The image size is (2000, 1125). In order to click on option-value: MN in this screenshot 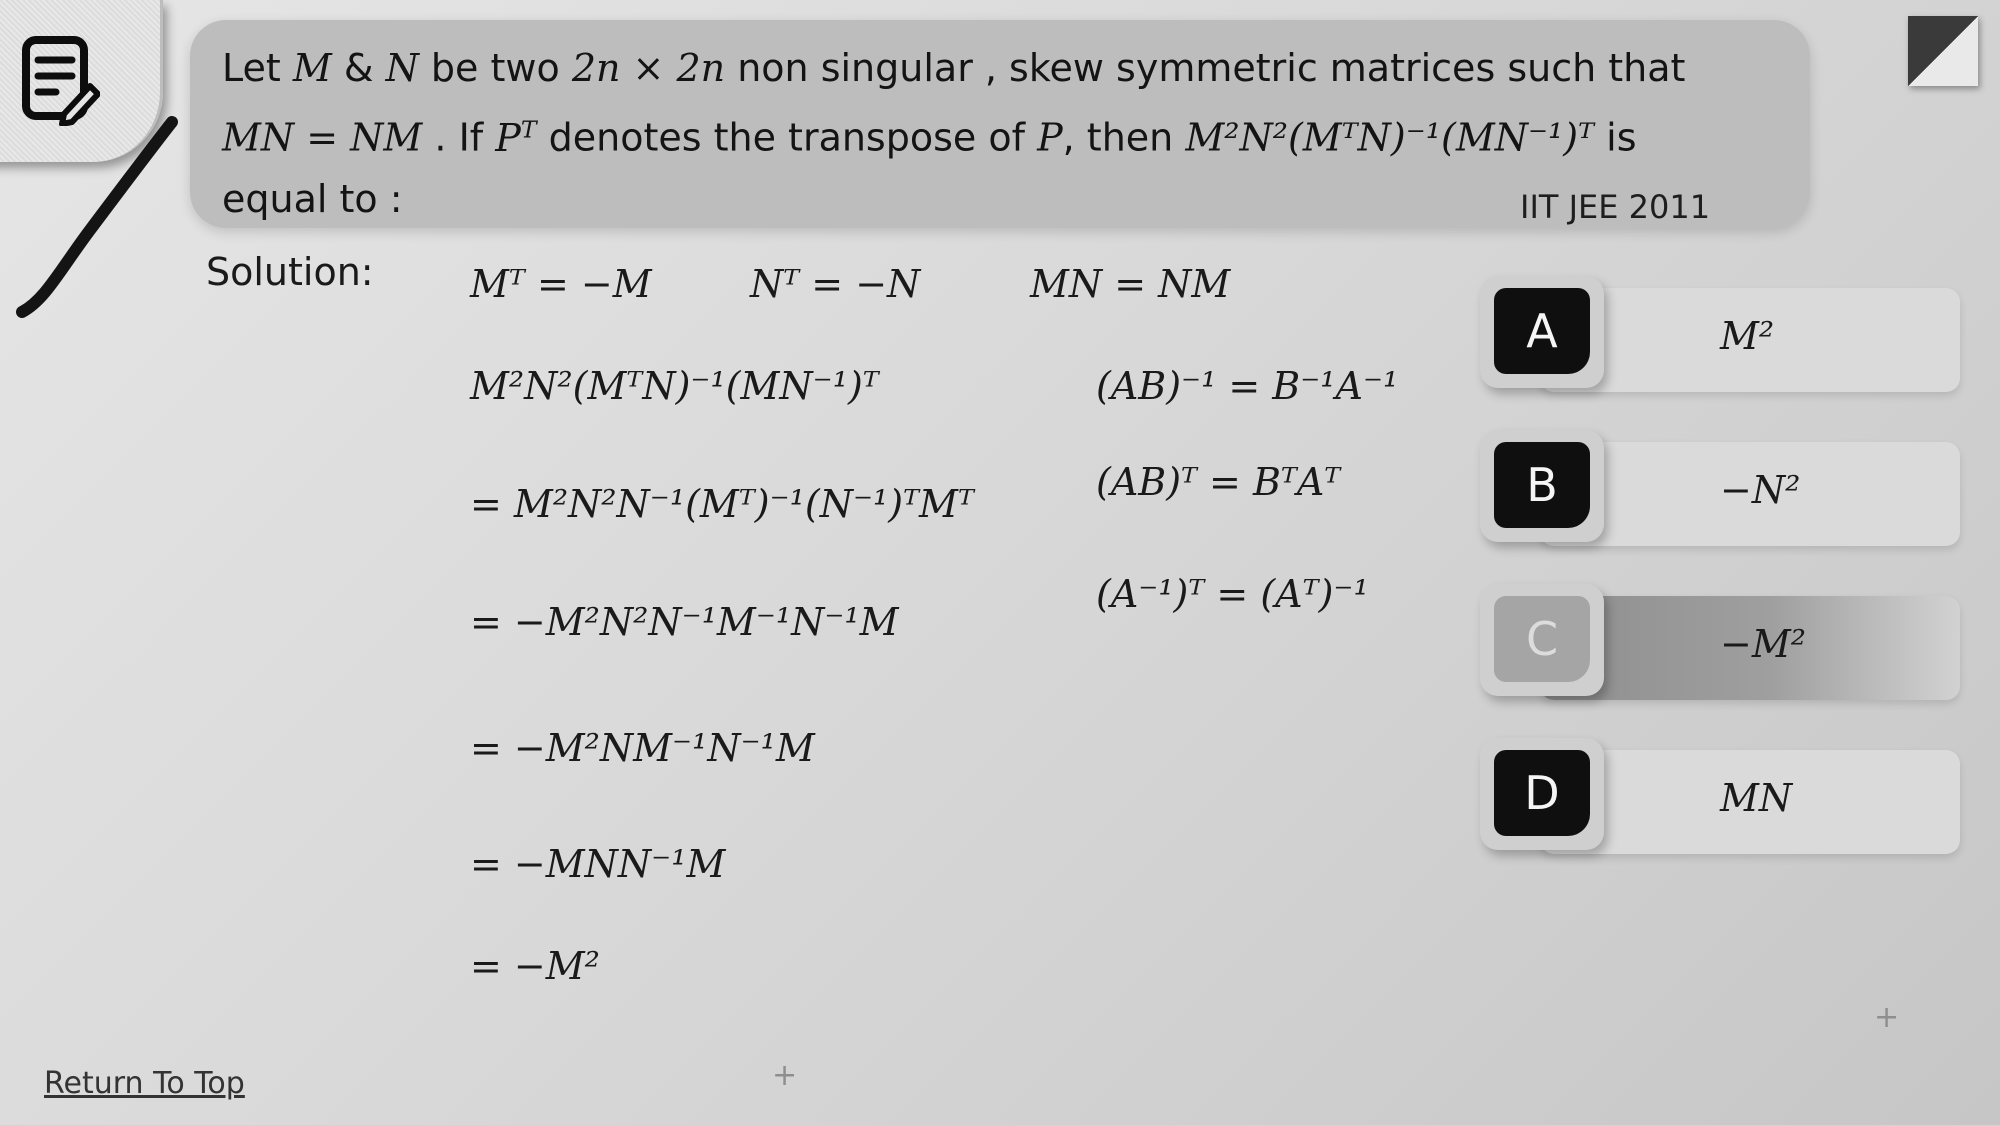, I will do `click(1756, 798)`.